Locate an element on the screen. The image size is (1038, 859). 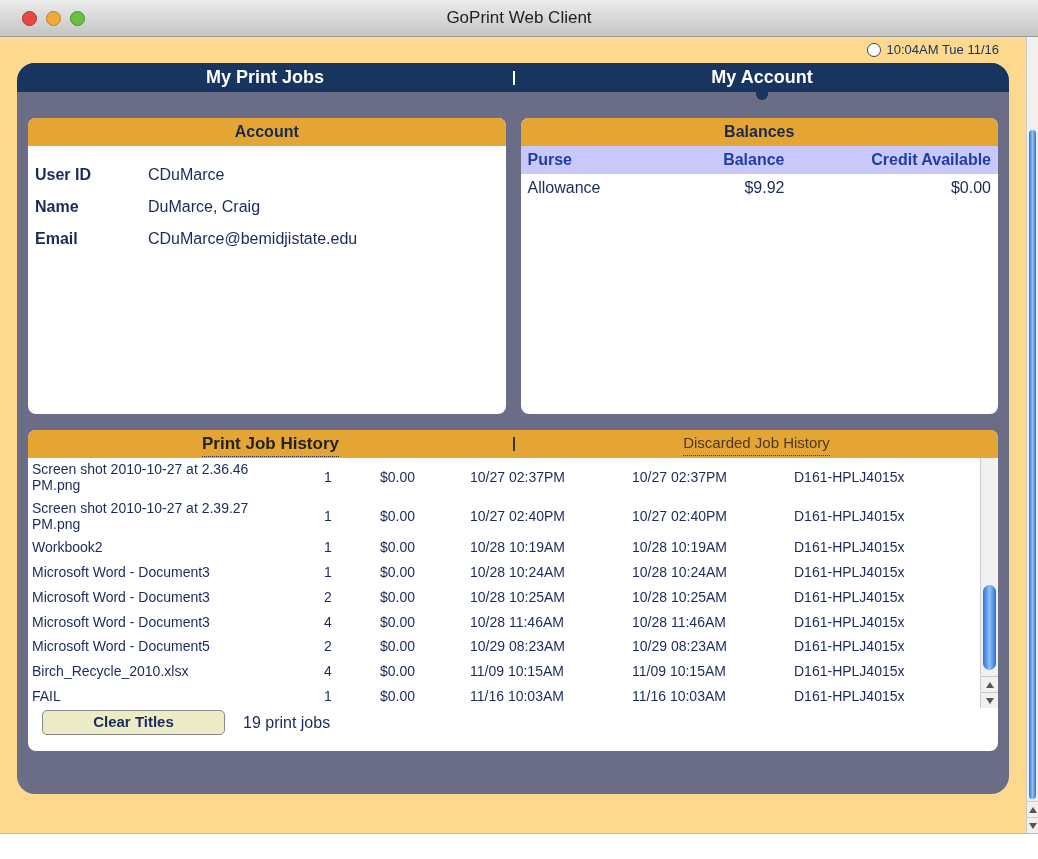
table-cell-text: $9.92 is located at coordinates (764, 188).